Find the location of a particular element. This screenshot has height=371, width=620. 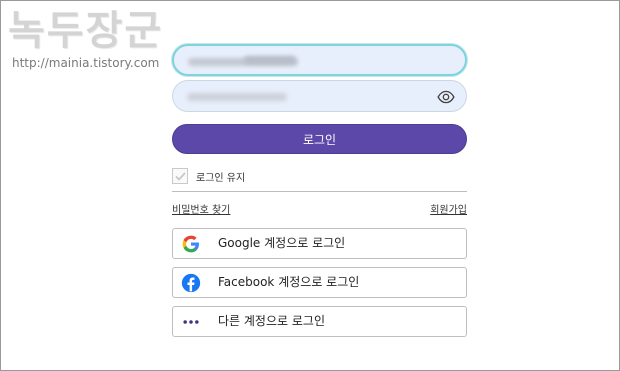

facebook-icon is located at coordinates (191, 283).